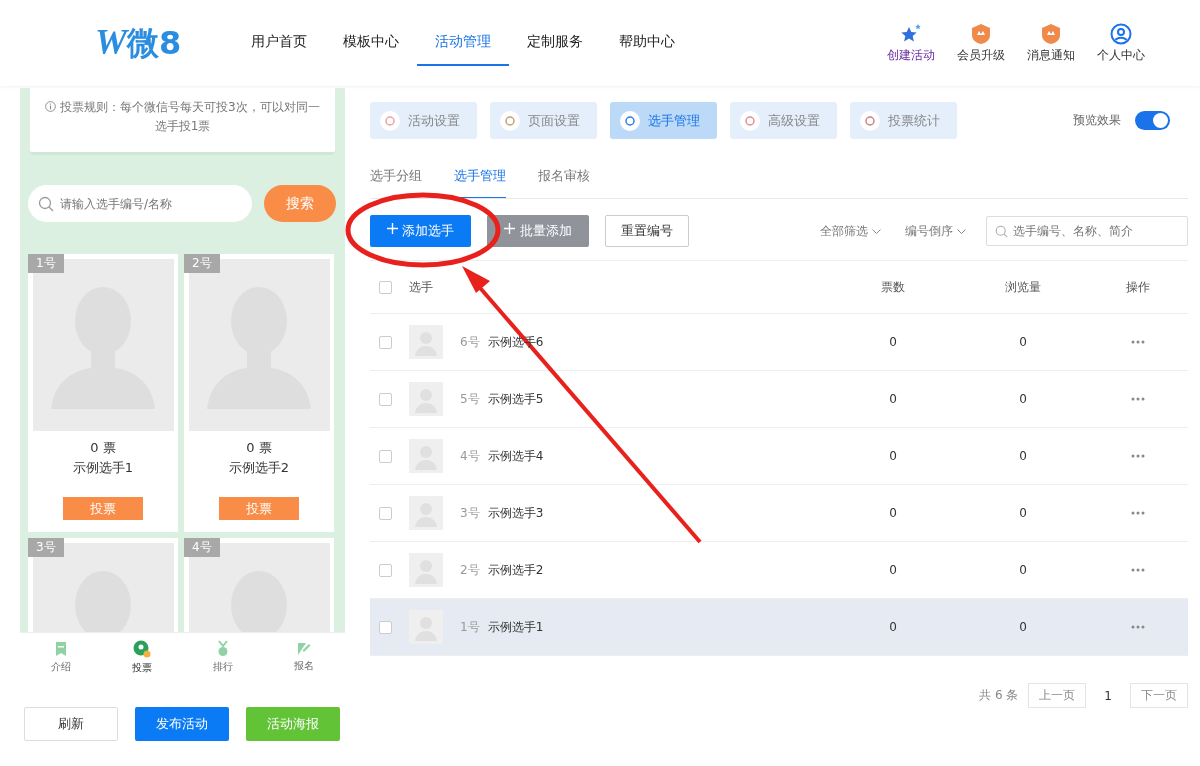  What do you see at coordinates (1097, 120) in the screenshot?
I see `toggle-label: 预览效果` at bounding box center [1097, 120].